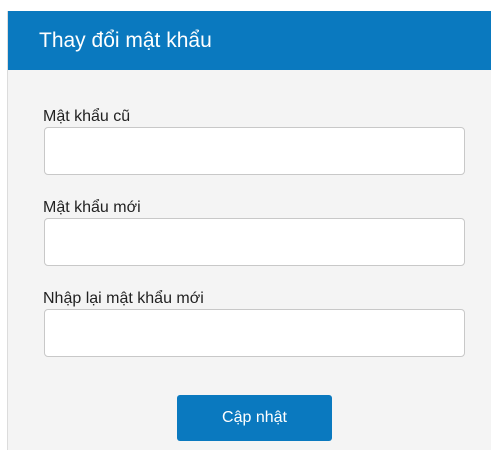 This screenshot has height=450, width=491. Describe the element at coordinates (254, 418) in the screenshot. I see `update-button: Cập nhật` at that location.